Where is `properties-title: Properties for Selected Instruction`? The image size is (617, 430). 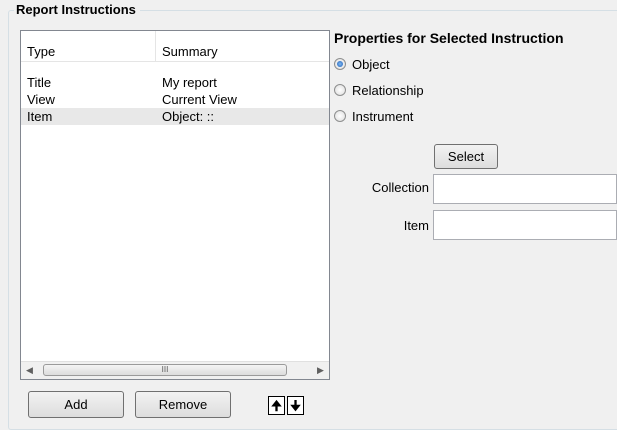 properties-title: Properties for Selected Instruction is located at coordinates (449, 38).